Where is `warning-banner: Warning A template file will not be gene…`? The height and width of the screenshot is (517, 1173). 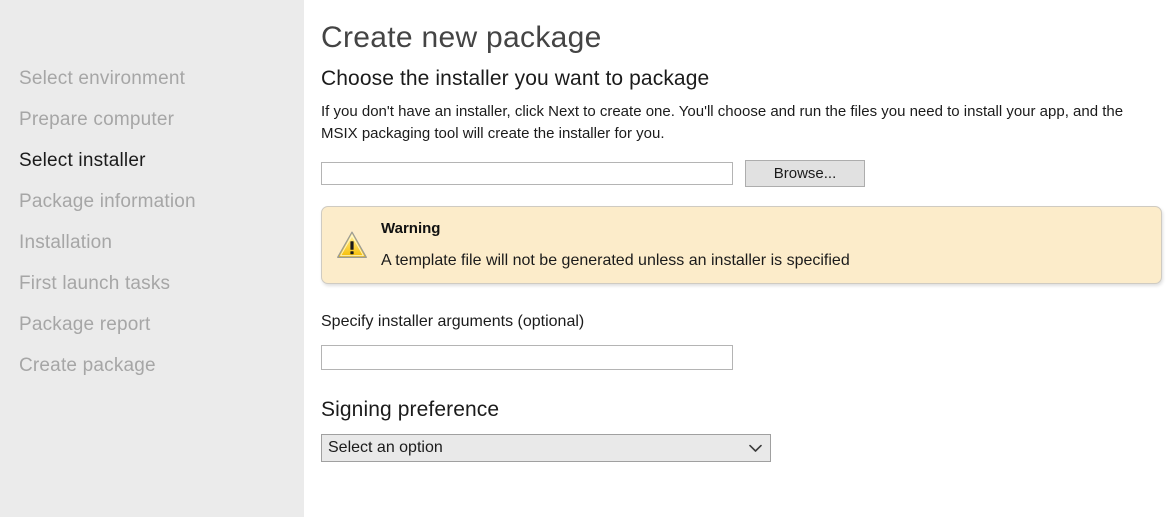
warning-banner: Warning A template file will not be gene… is located at coordinates (741, 245).